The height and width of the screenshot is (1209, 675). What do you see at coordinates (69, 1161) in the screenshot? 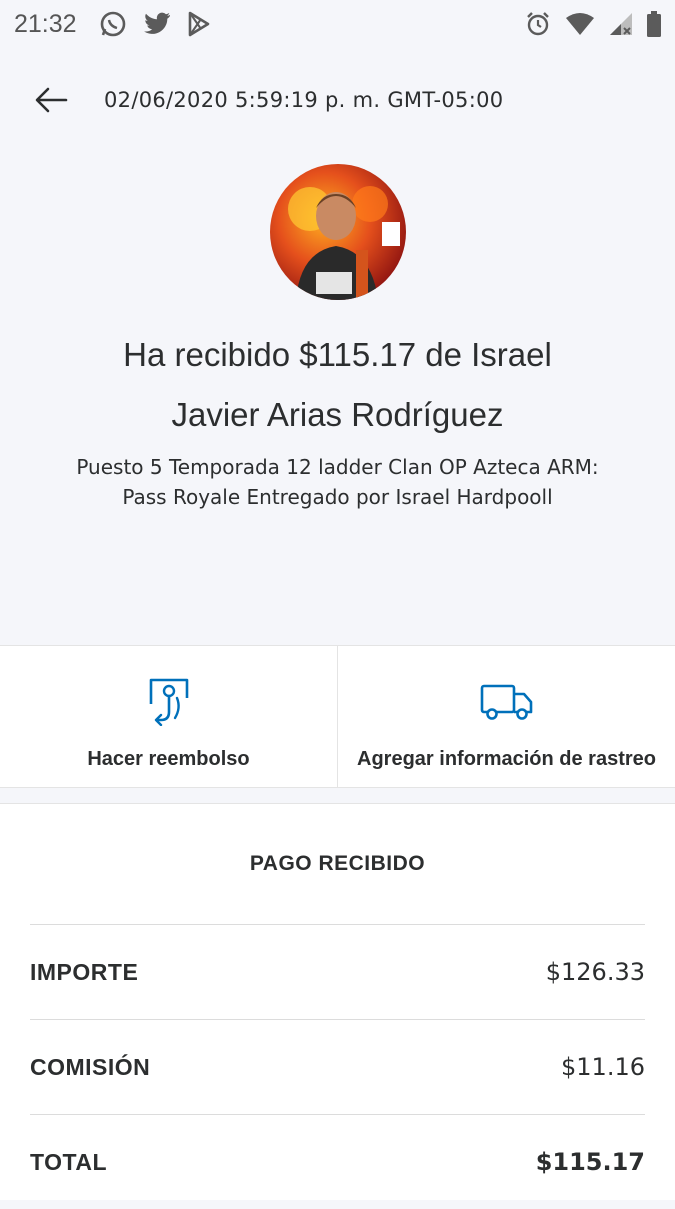
I see `total-label: TOTAL` at bounding box center [69, 1161].